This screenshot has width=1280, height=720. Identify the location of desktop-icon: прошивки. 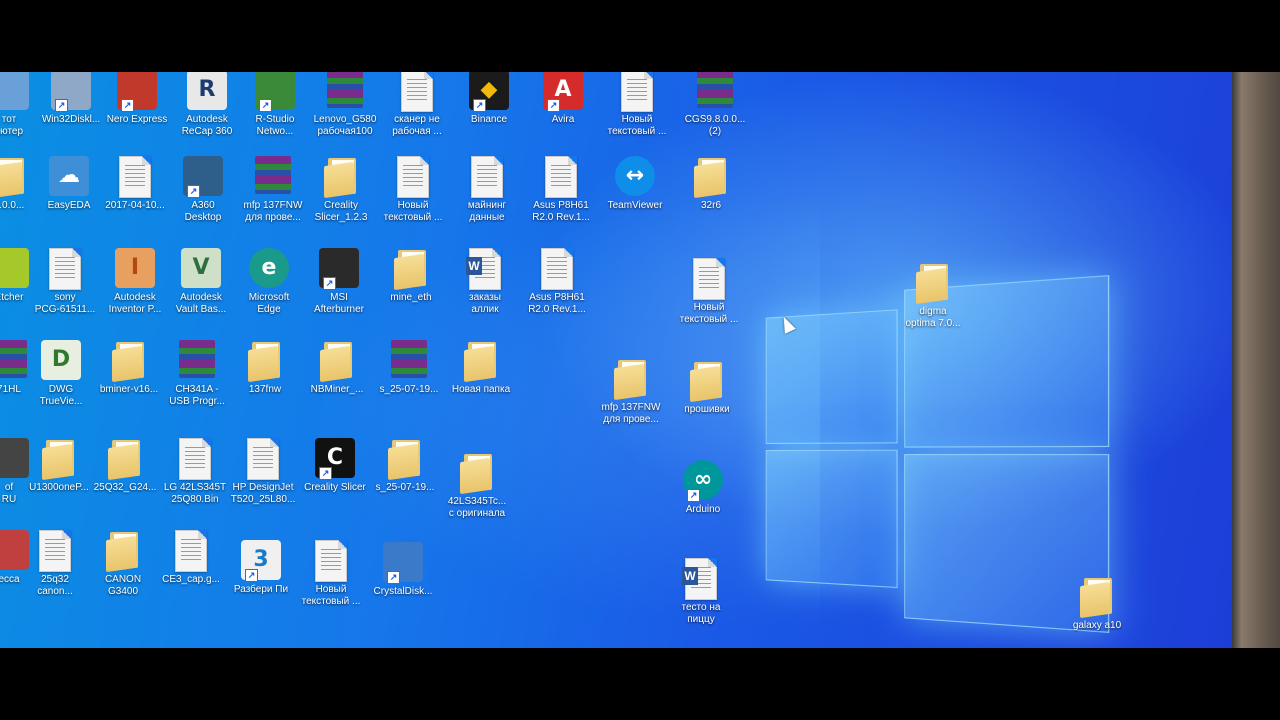
(707, 388).